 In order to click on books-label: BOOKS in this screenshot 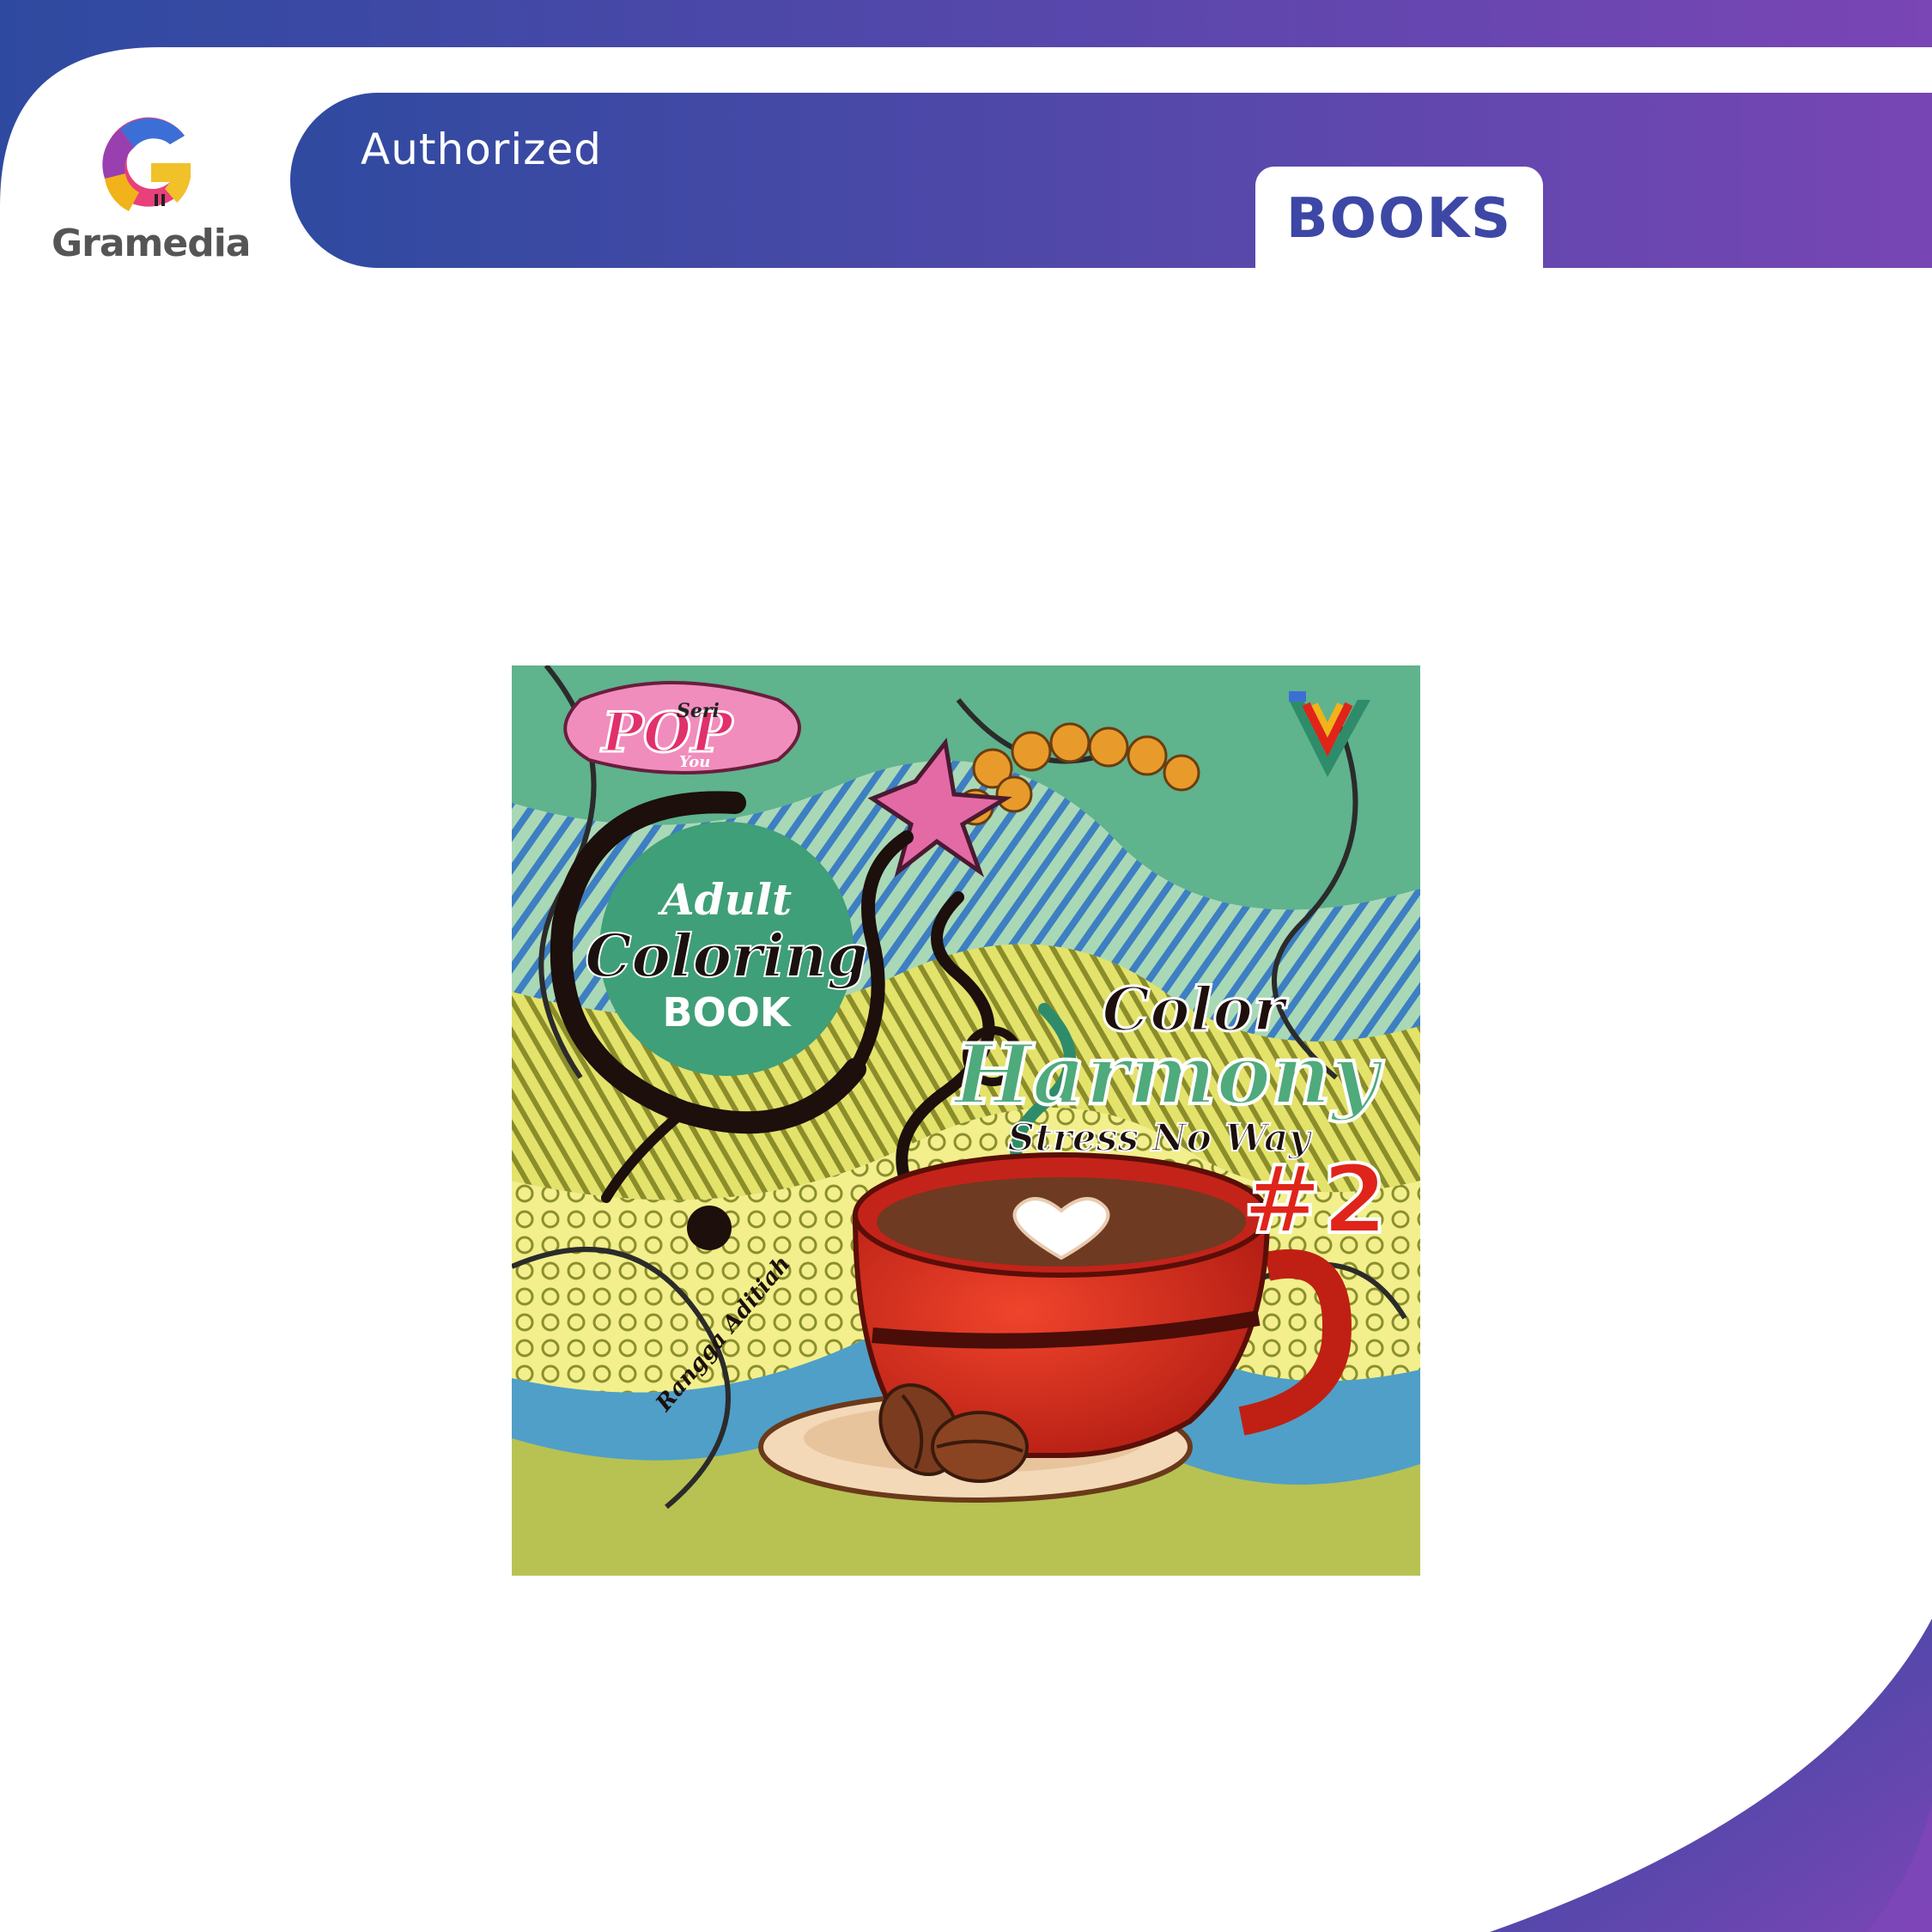, I will do `click(1399, 219)`.